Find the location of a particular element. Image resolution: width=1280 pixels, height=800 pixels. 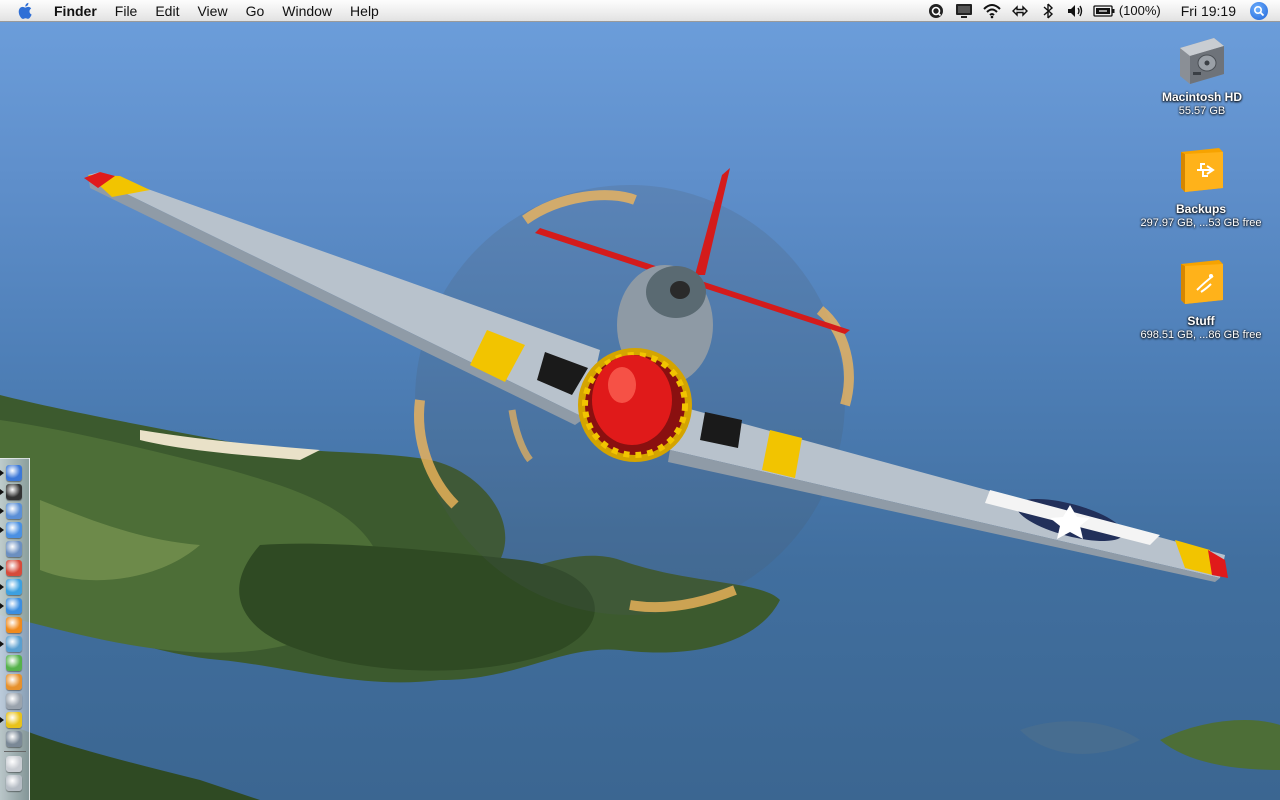

menu-extras: (100%) Fri 19:19 is located at coordinates (1101, 11).